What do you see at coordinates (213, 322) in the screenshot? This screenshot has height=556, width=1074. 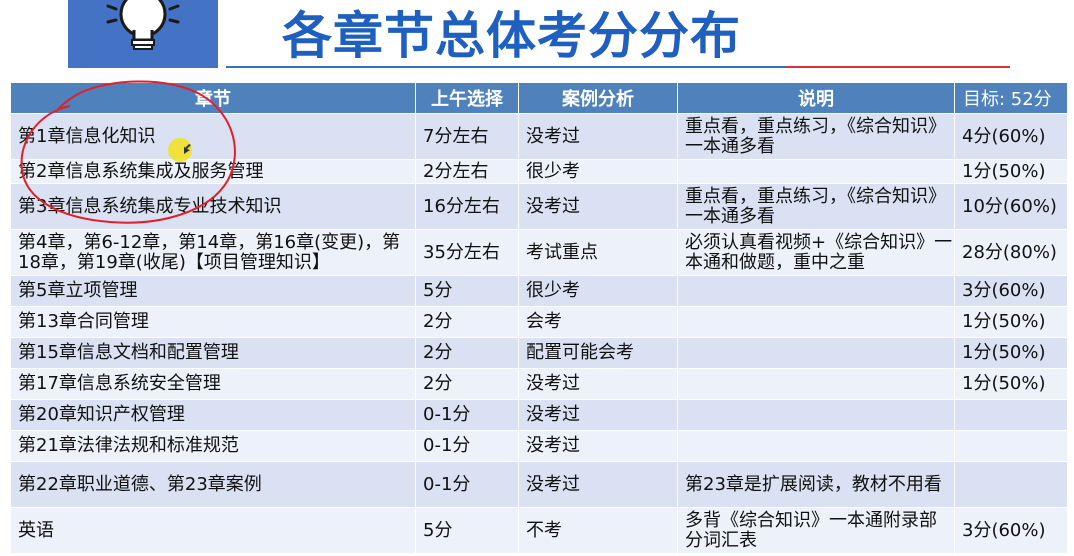 I see `cell-chapter: 第13章合同管理` at bounding box center [213, 322].